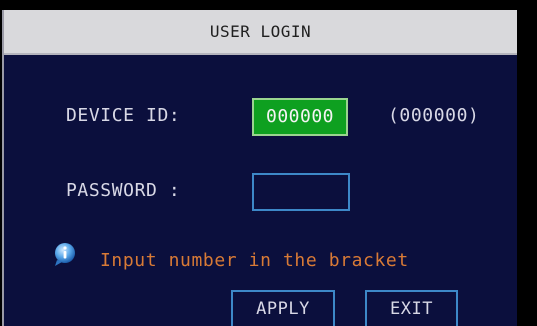  I want to click on device-id-label: DEVICE ID:, so click(123, 115).